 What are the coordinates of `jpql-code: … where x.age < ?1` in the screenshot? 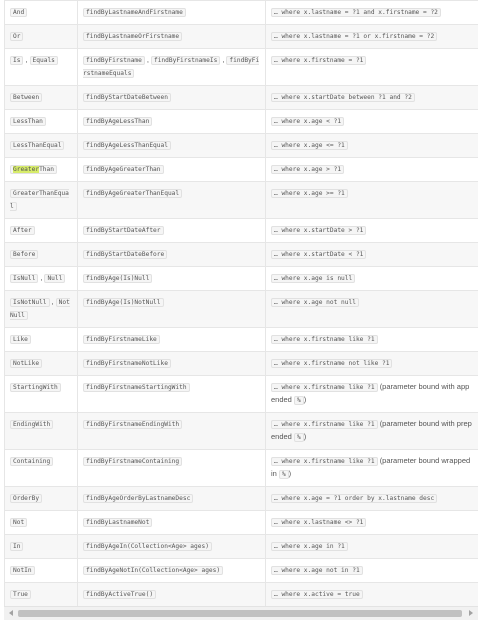 It's located at (308, 121).